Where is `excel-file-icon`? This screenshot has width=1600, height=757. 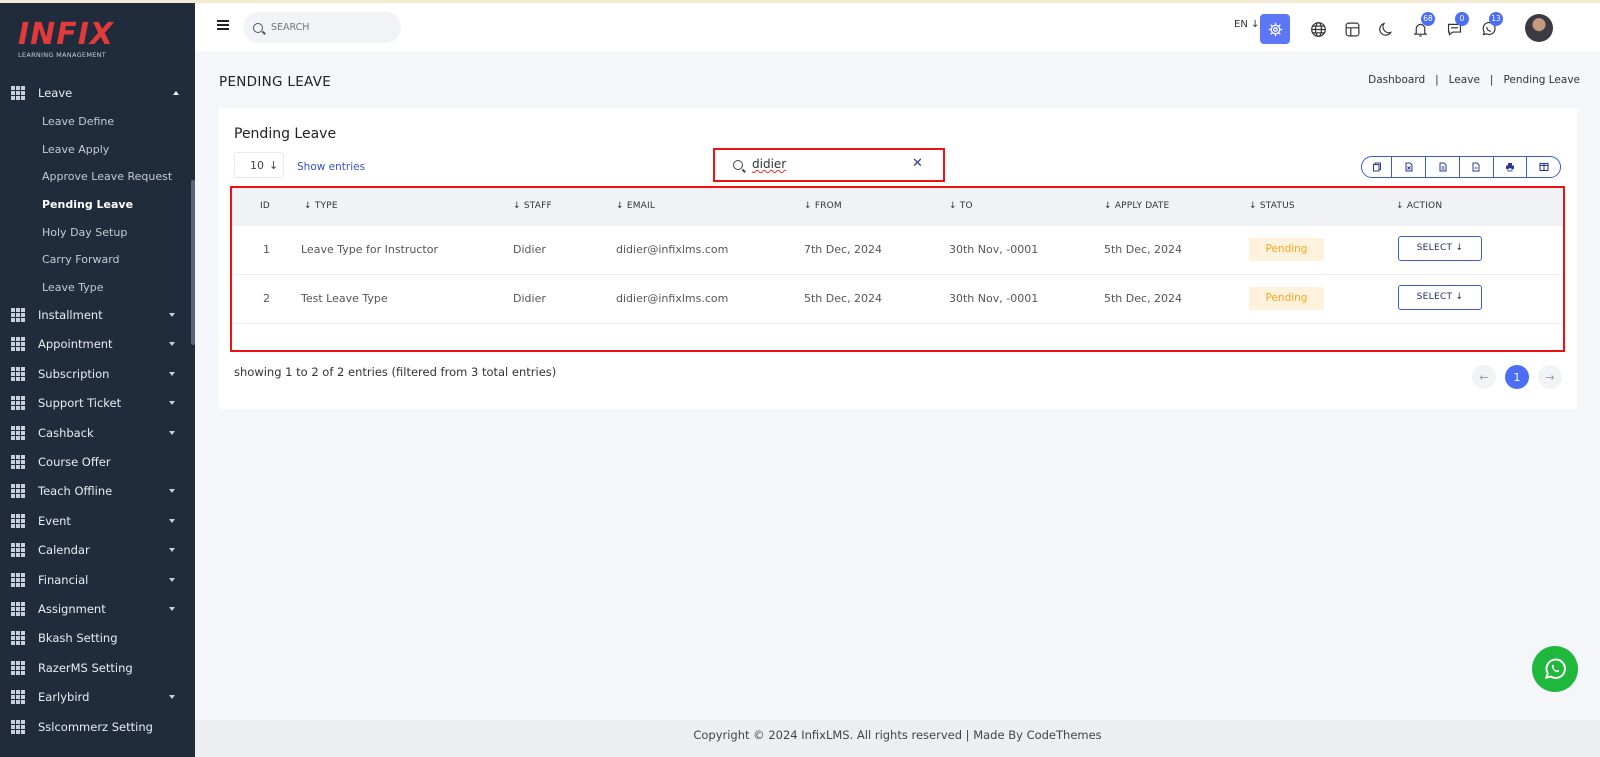 excel-file-icon is located at coordinates (1409, 167).